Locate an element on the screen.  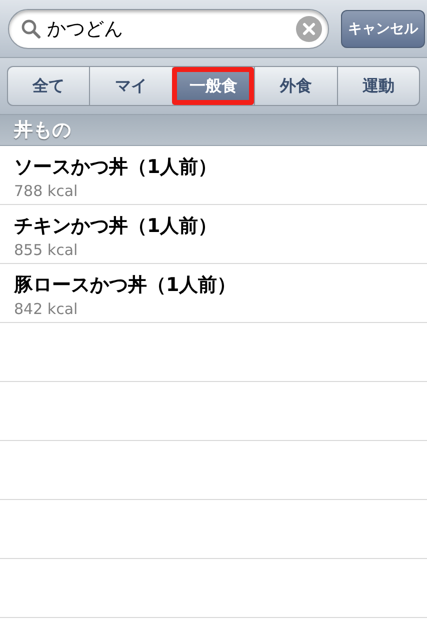
food-name: チキンかつ丼（1人前） is located at coordinates (213, 226).